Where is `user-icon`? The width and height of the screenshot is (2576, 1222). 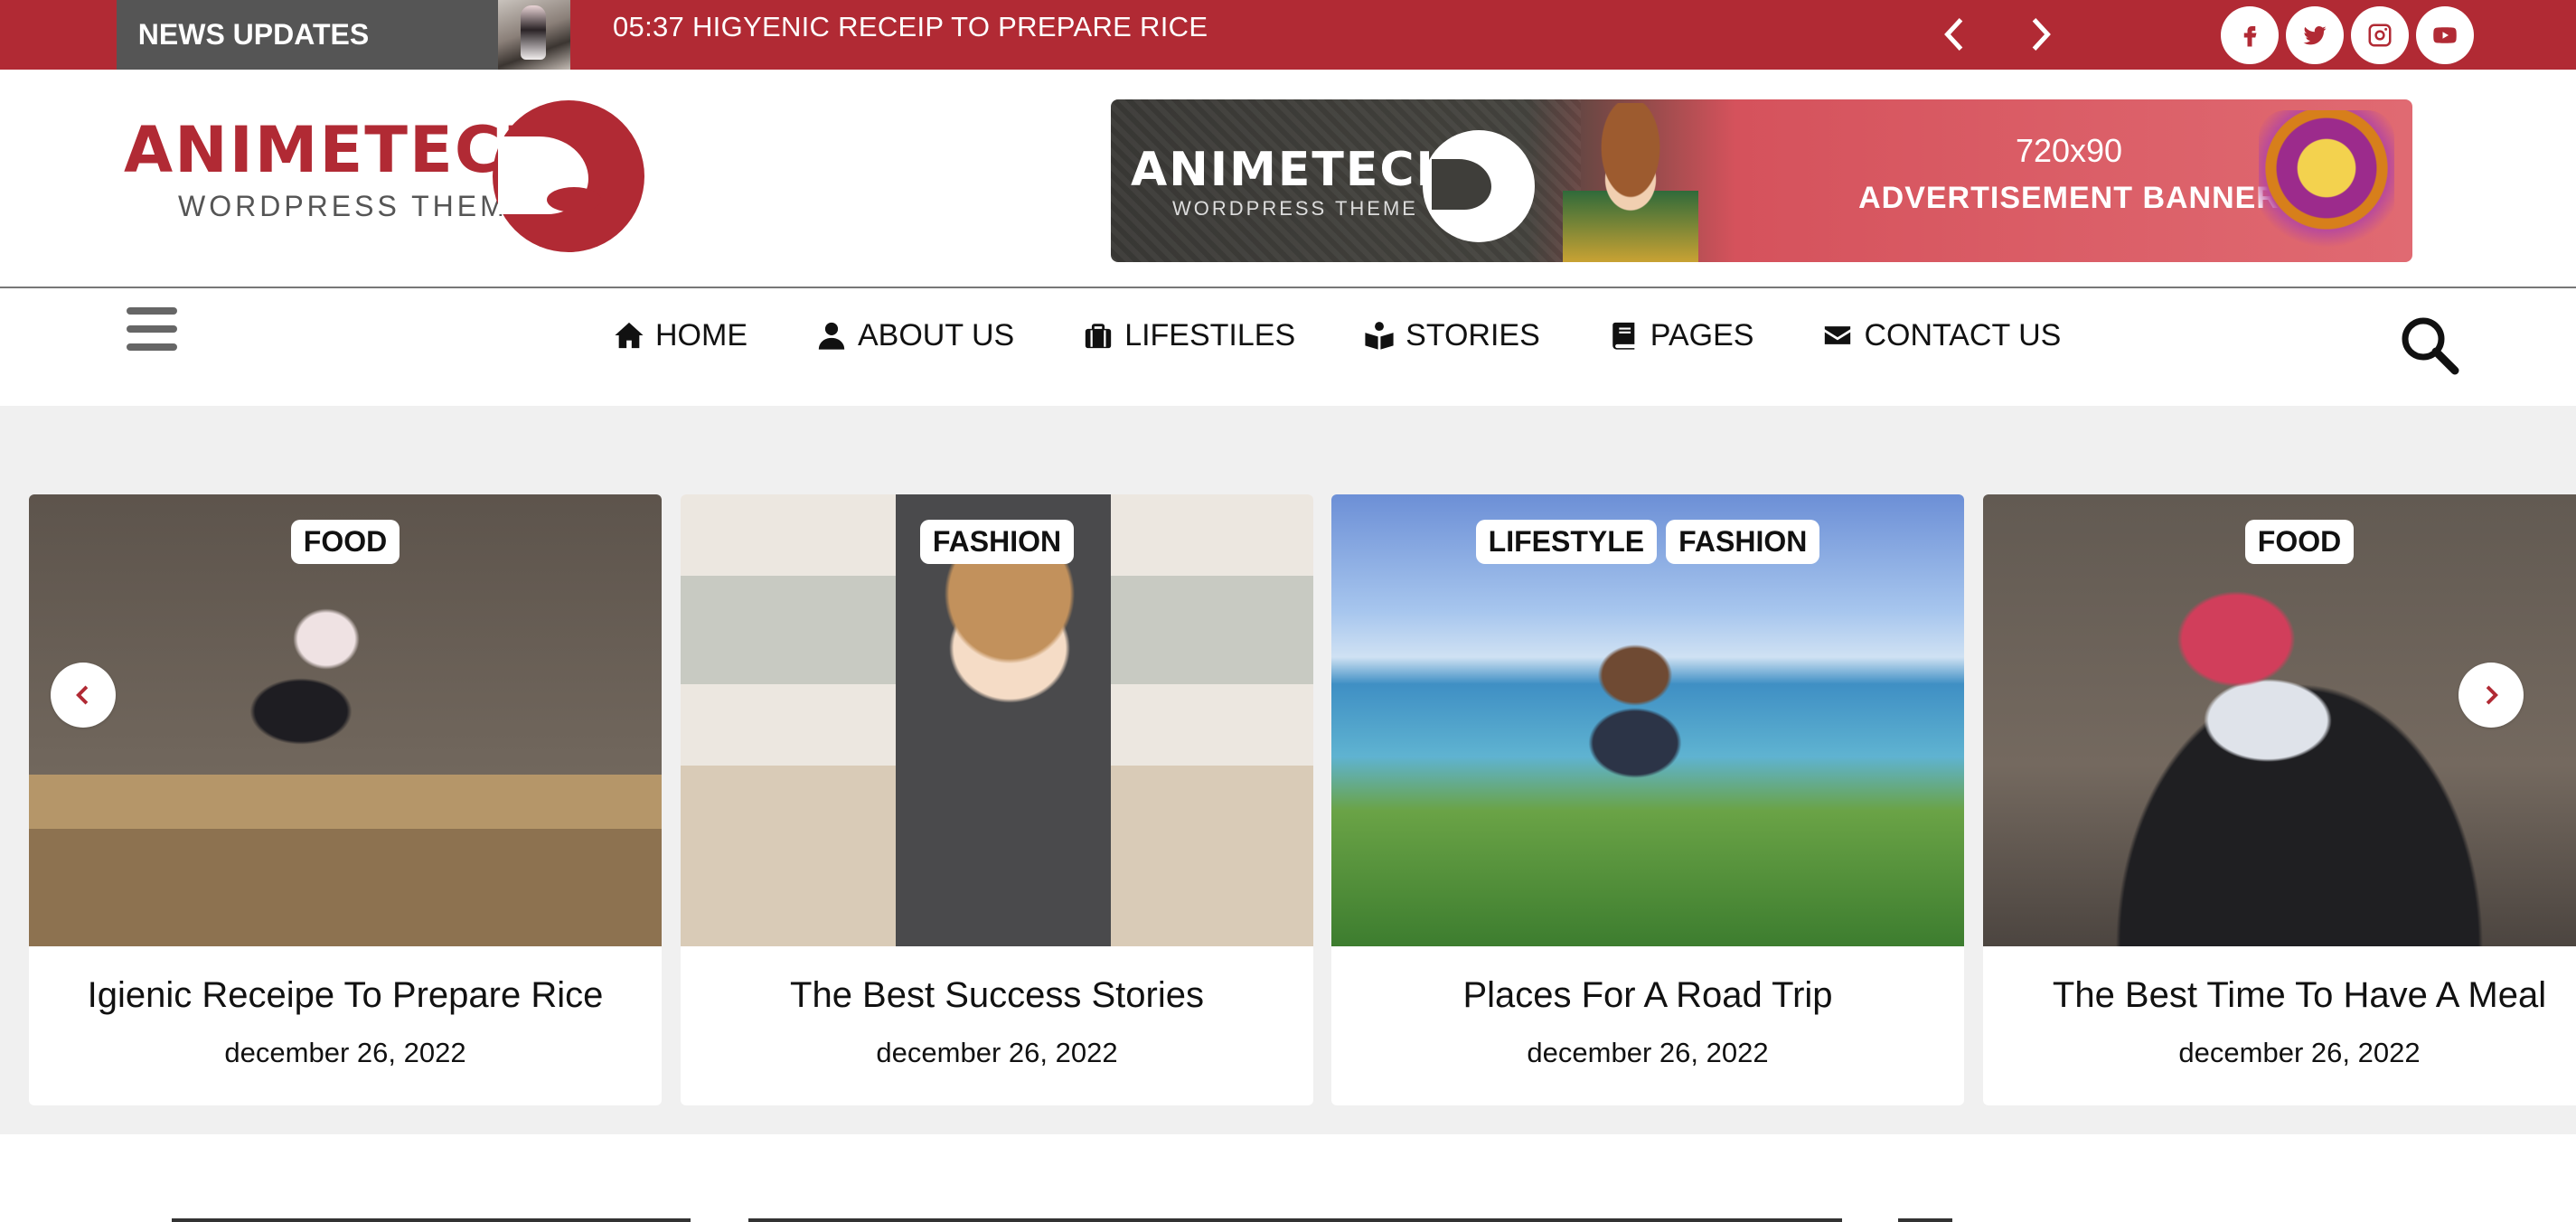 user-icon is located at coordinates (832, 336).